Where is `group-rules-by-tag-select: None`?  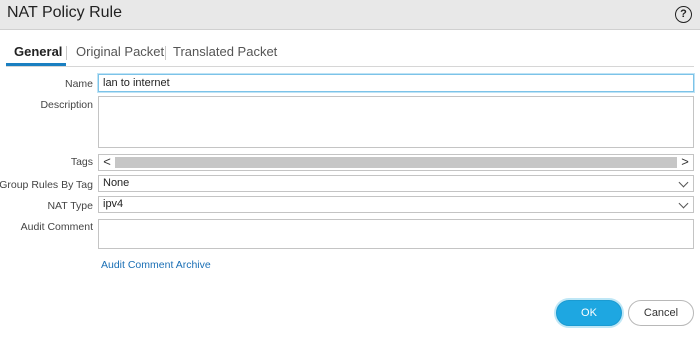 group-rules-by-tag-select: None is located at coordinates (396, 183).